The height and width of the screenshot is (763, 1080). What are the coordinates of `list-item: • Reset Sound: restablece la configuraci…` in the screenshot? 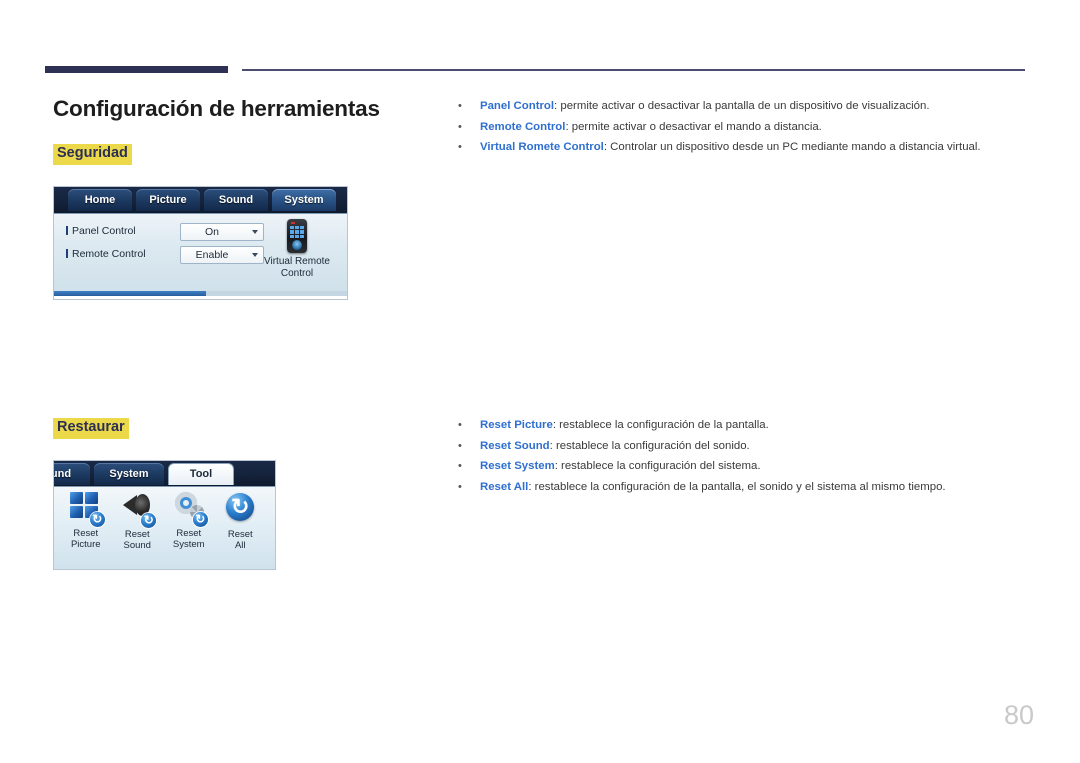 It's located at (738, 446).